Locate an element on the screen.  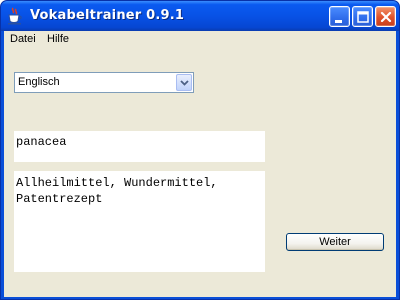
minimize-icon is located at coordinates (338, 21).